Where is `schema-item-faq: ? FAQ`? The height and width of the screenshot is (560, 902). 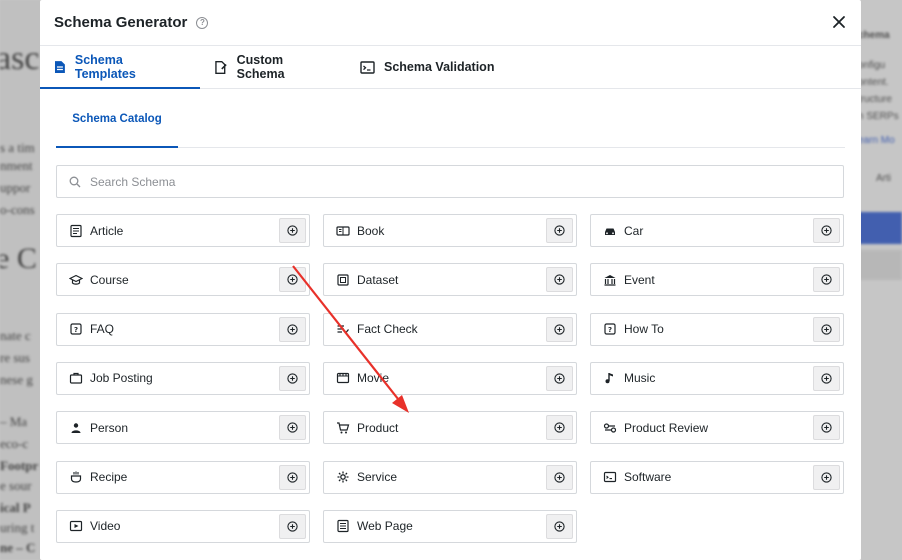 schema-item-faq: ? FAQ is located at coordinates (183, 329).